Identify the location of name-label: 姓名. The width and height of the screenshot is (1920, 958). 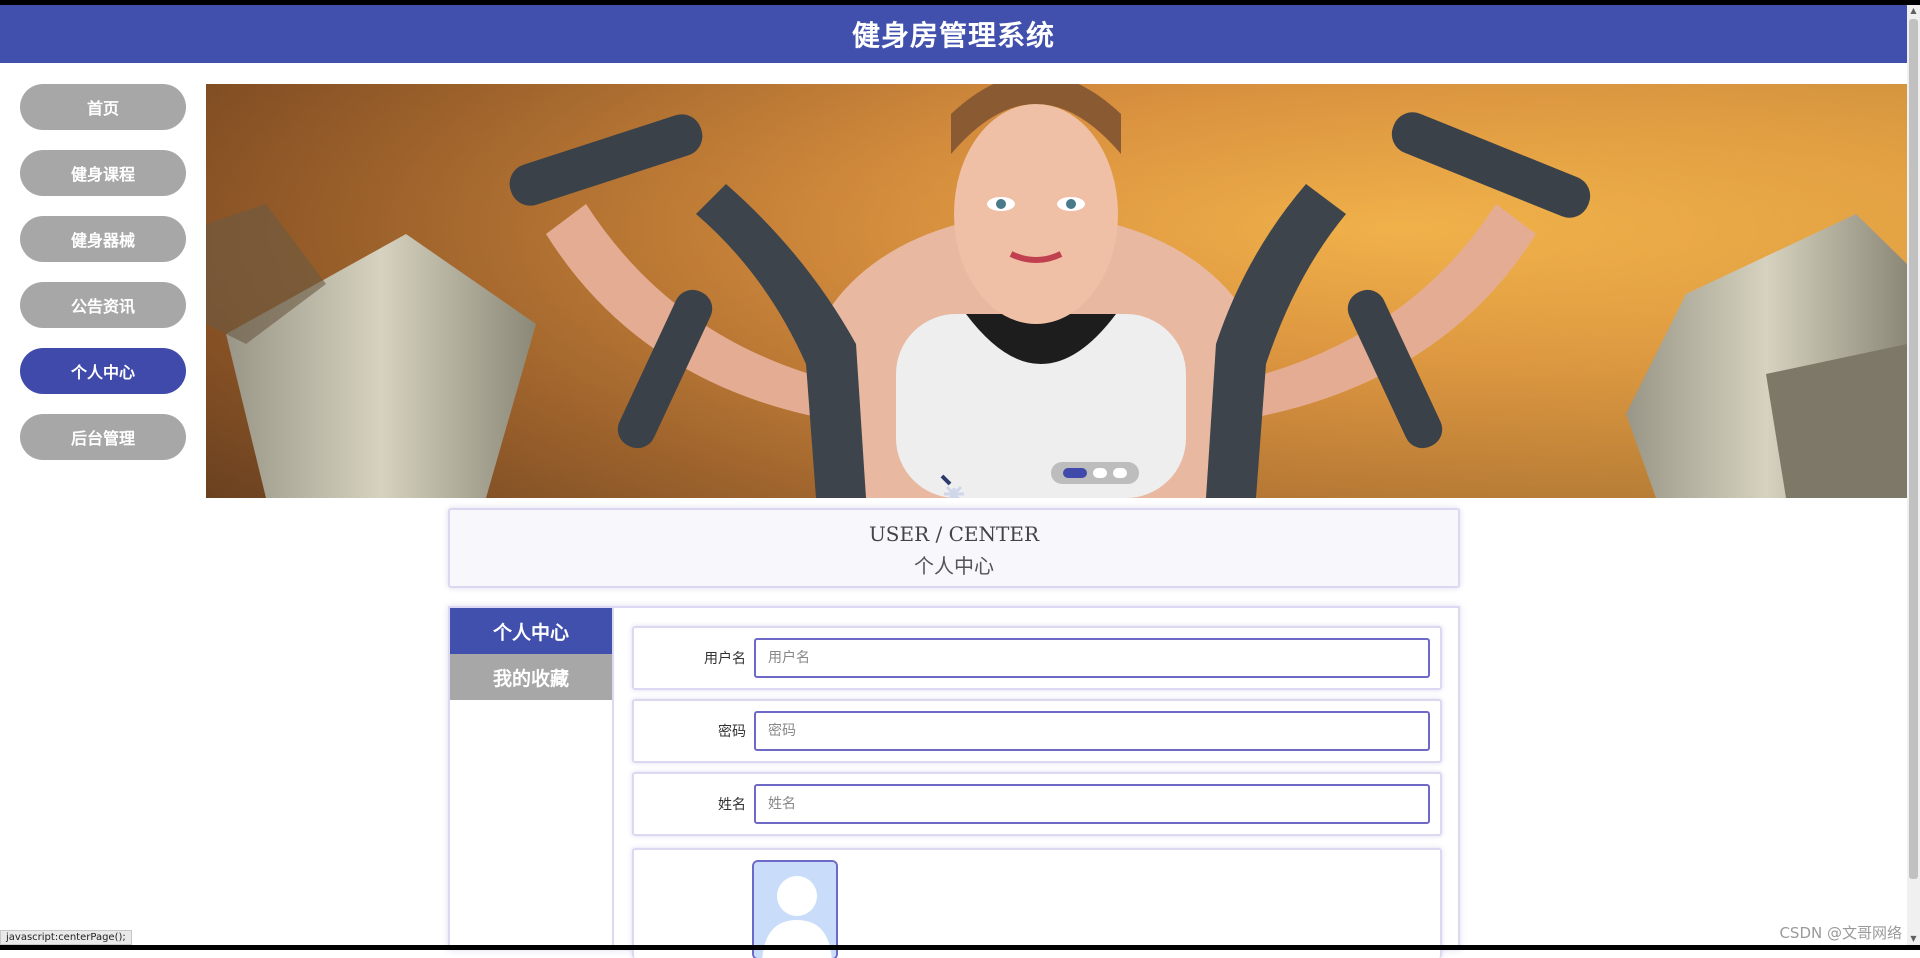
(732, 805).